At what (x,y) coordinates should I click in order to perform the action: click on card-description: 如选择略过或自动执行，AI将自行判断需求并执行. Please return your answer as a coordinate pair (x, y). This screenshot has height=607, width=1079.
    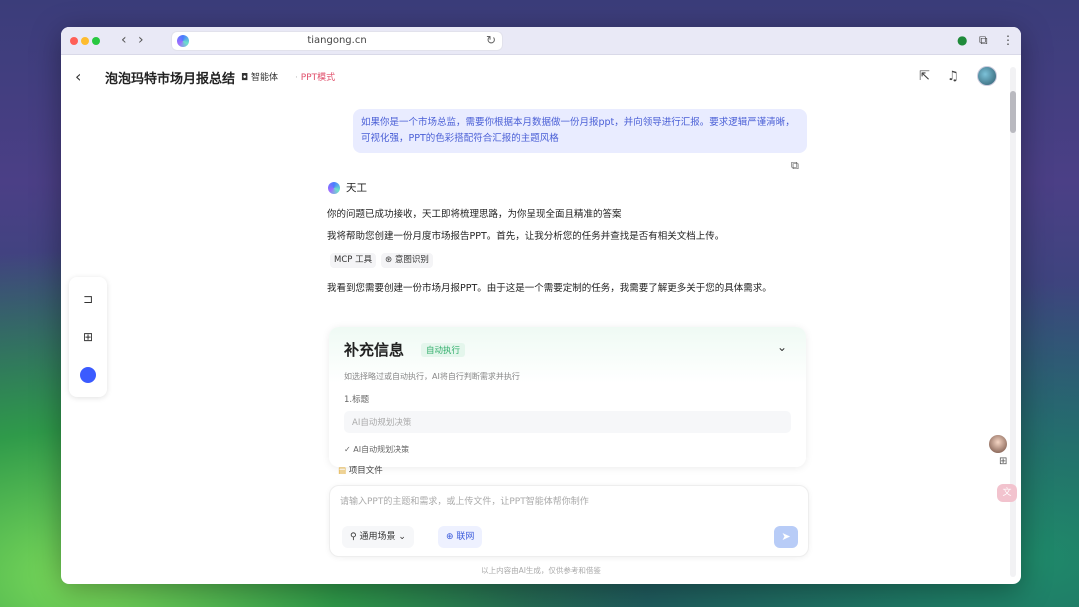
    Looking at the image, I should click on (432, 376).